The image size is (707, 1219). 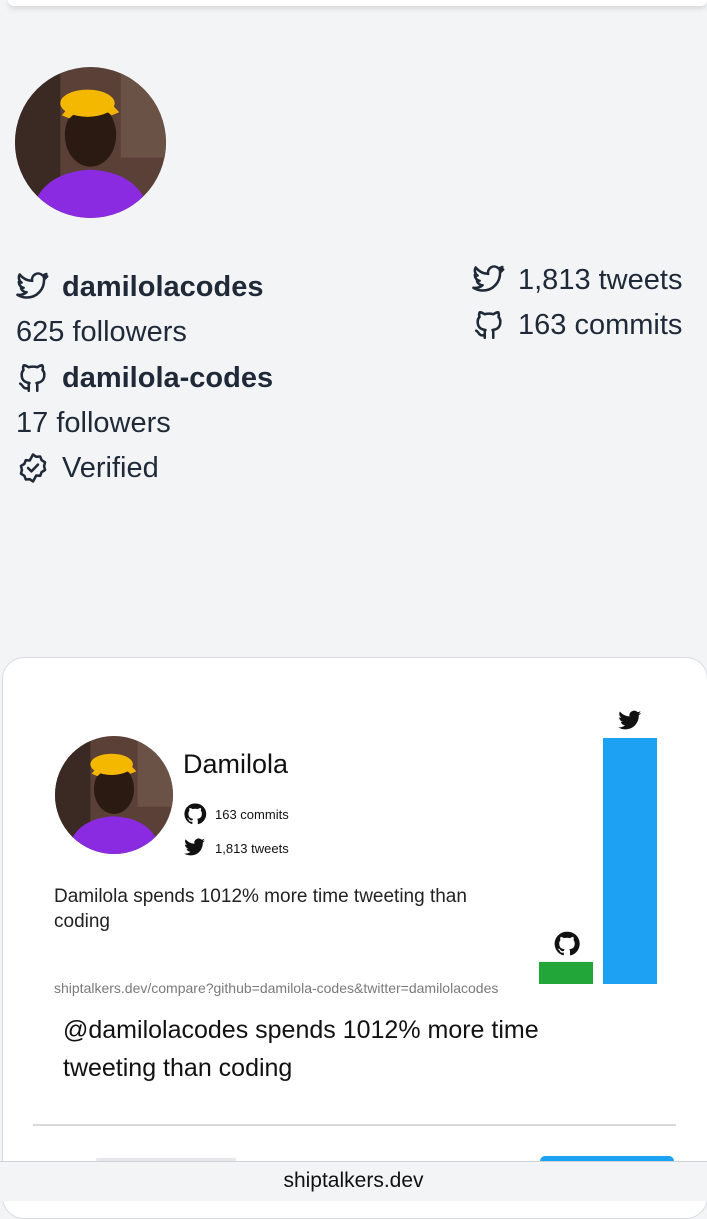 I want to click on browser-top-bar, so click(x=357, y=3).